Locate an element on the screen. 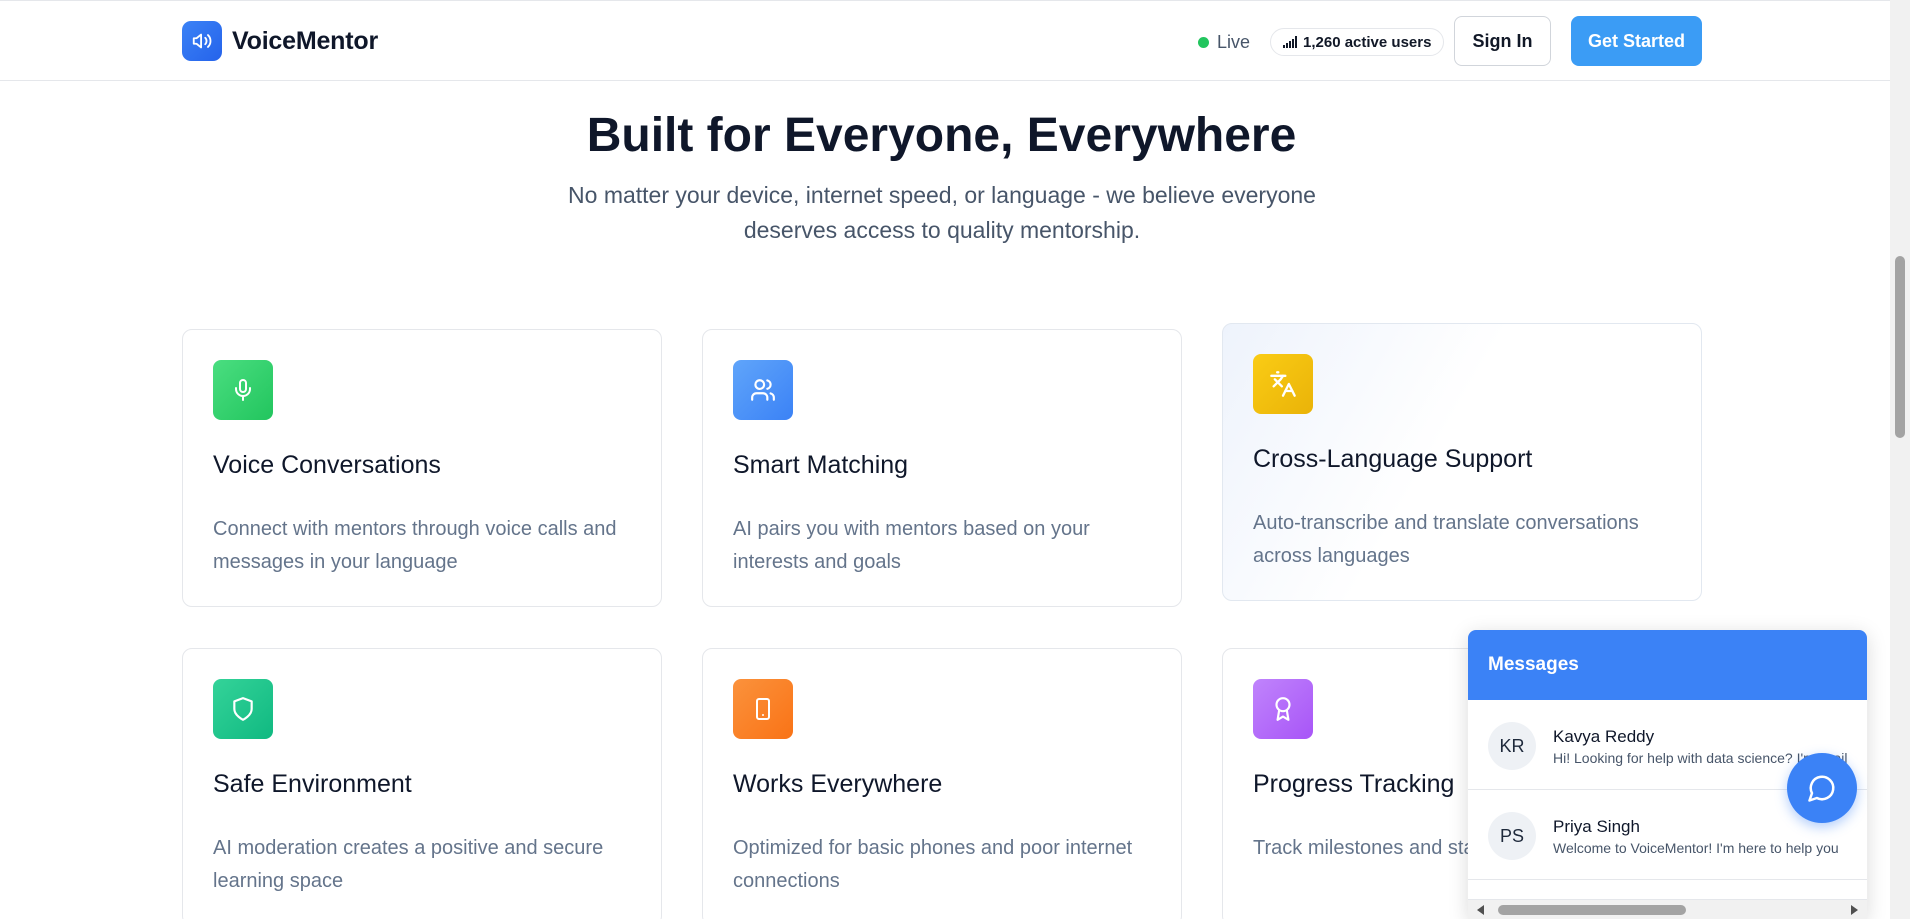  signal-icon is located at coordinates (1290, 42).